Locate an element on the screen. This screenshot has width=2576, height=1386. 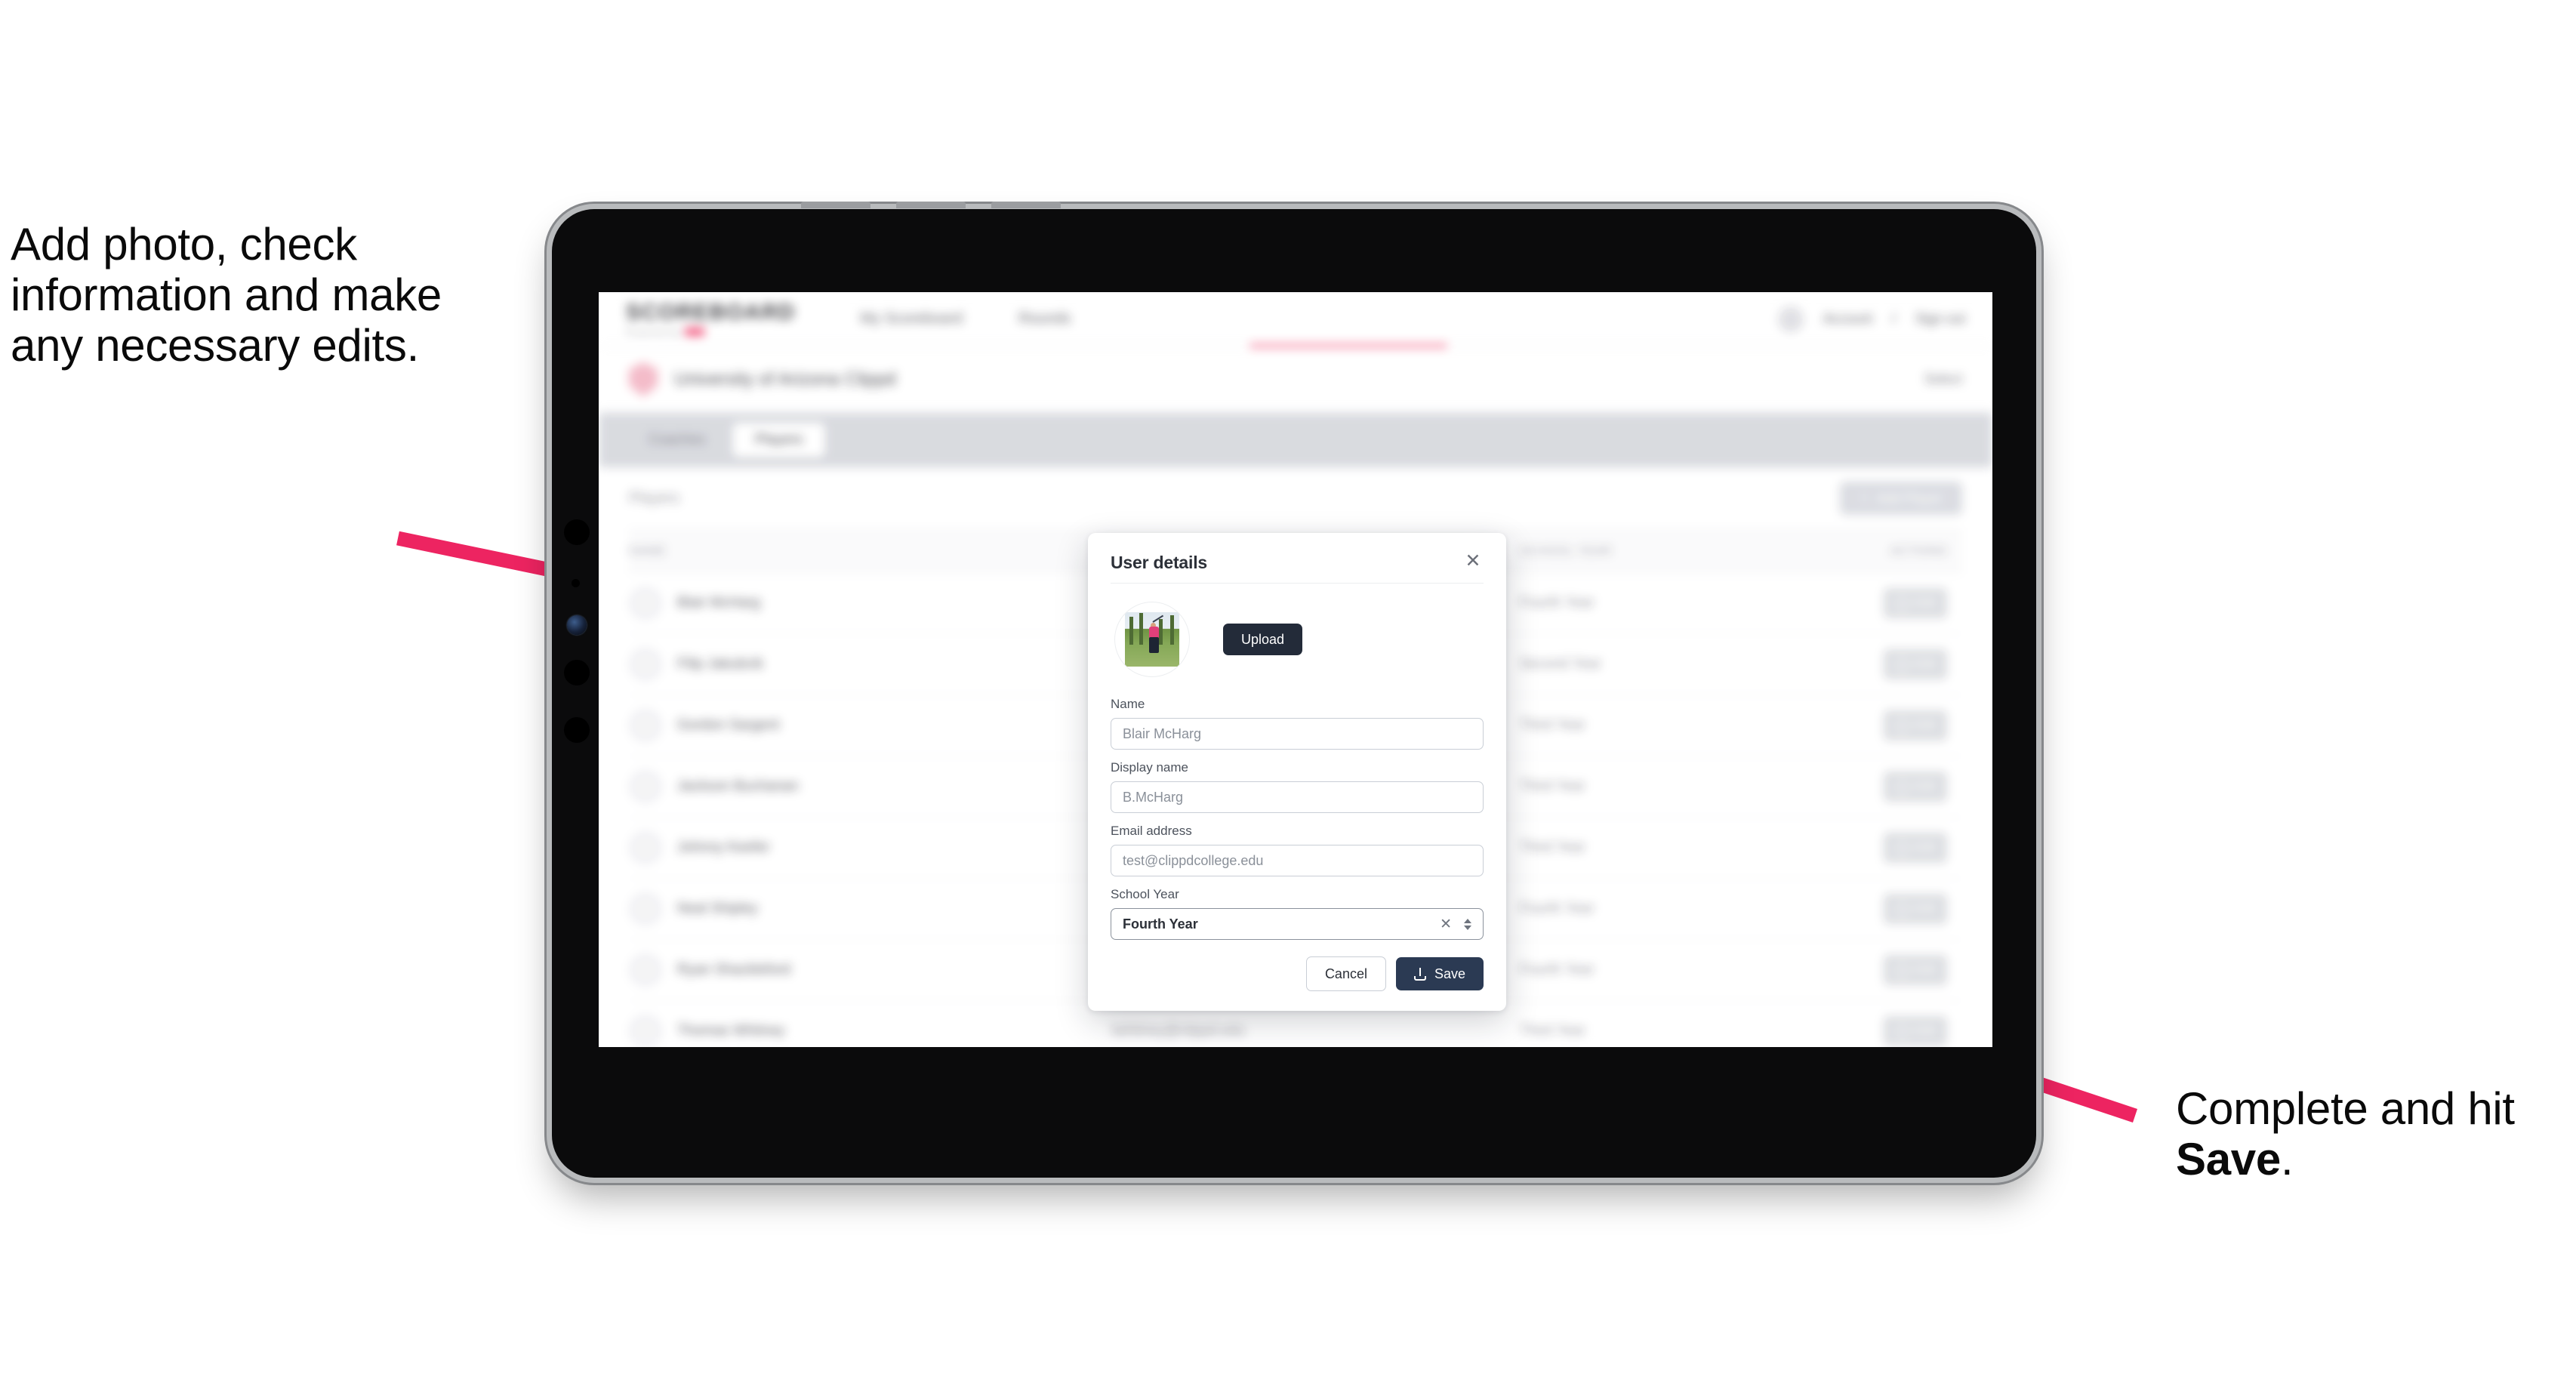
email-address-input is located at coordinates (1297, 860).